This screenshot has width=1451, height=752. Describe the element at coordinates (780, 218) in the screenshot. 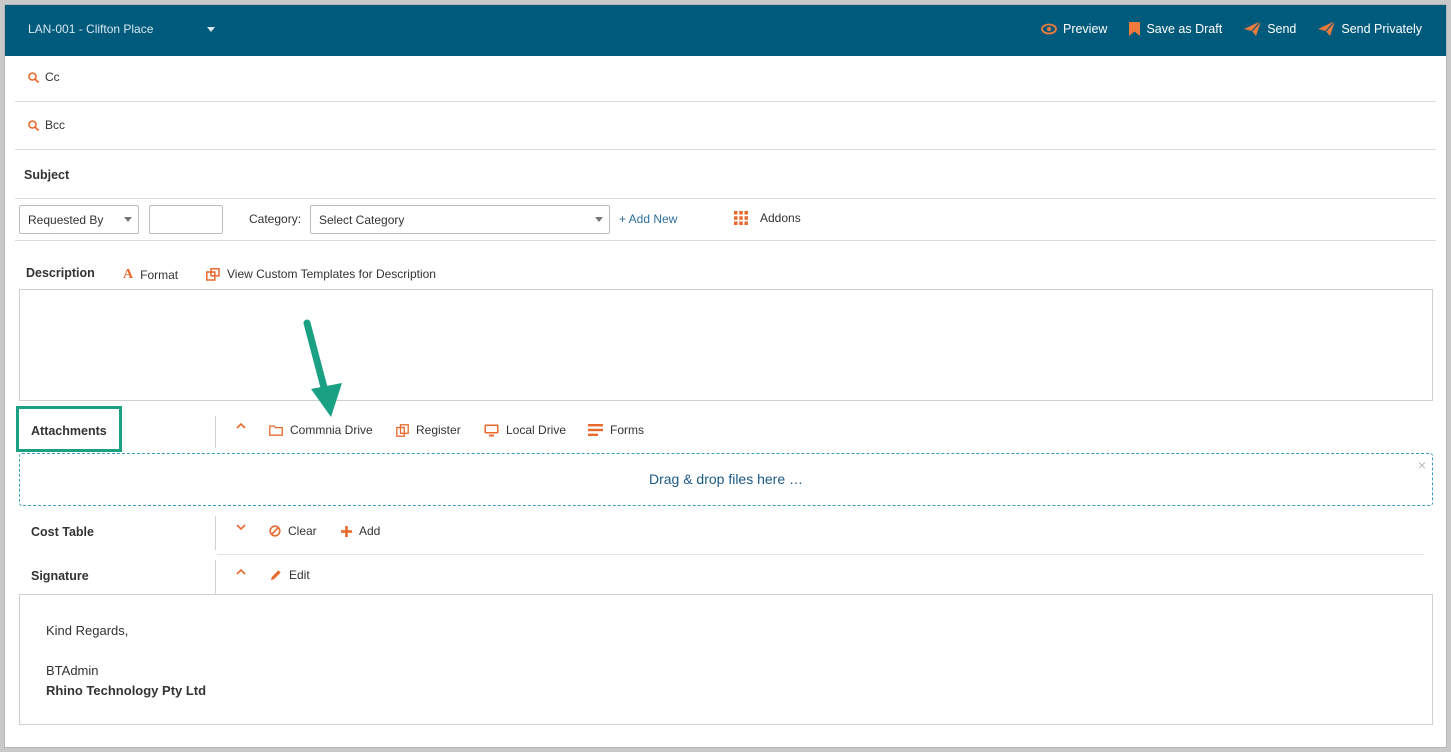

I see `addons-label: Addons` at that location.